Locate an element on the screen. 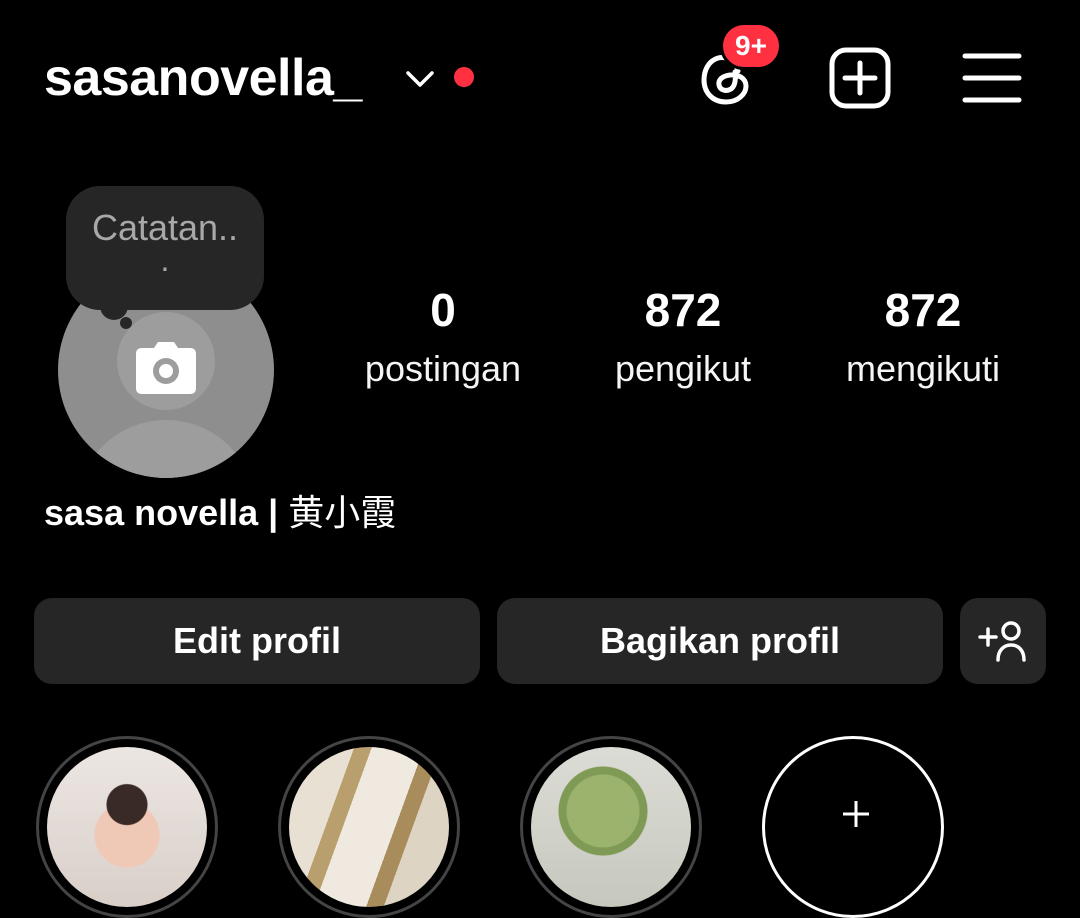 This screenshot has width=1080, height=918. note-bubble: Catatan.. . is located at coordinates (165, 248).